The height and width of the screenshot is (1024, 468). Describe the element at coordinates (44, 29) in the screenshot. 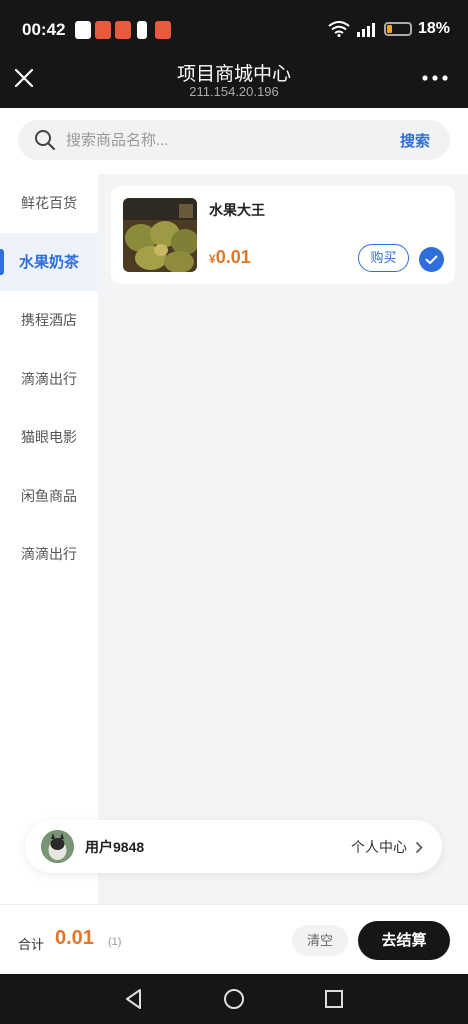

I see `status-time: 00:42` at that location.